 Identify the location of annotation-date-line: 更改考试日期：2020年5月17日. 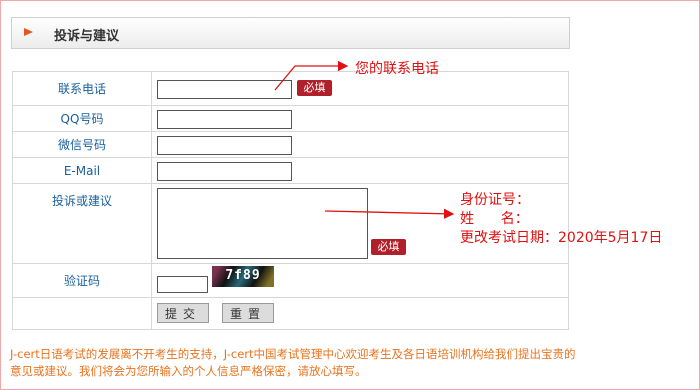
(561, 238).